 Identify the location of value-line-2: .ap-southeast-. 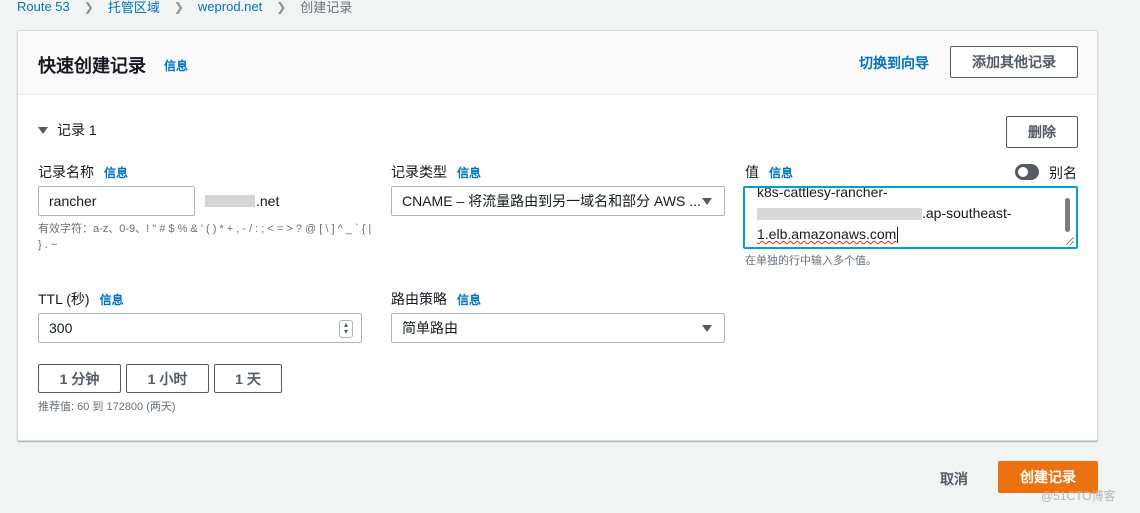
(916, 213).